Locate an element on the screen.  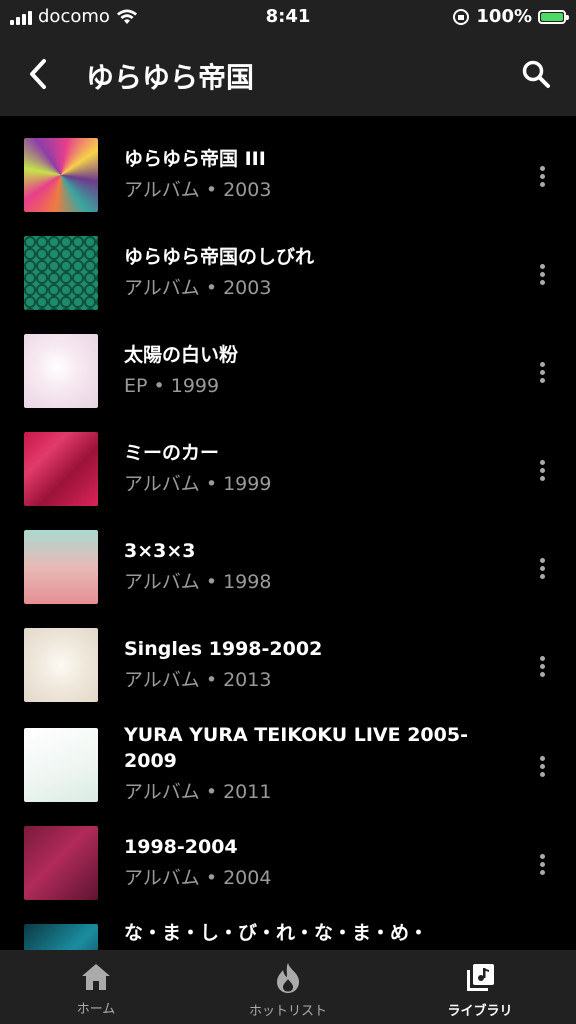
status-bar: docomo 8:41 100% is located at coordinates (288, 18).